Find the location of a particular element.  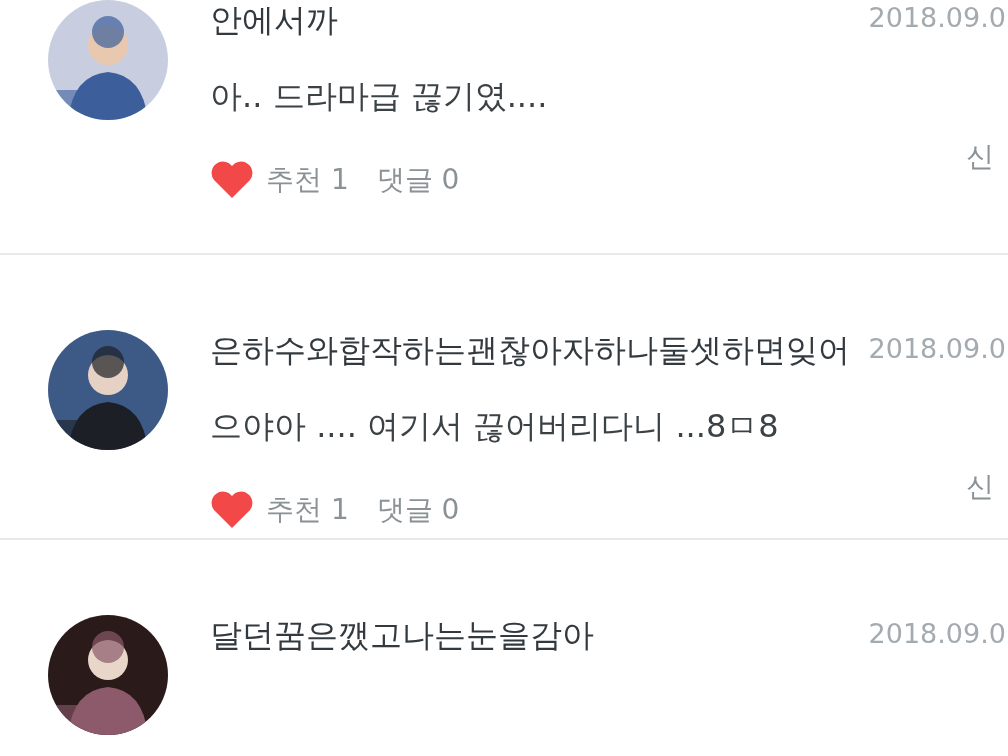

username: 달던꿈은깼고나는눈을감아 is located at coordinates (402, 635).